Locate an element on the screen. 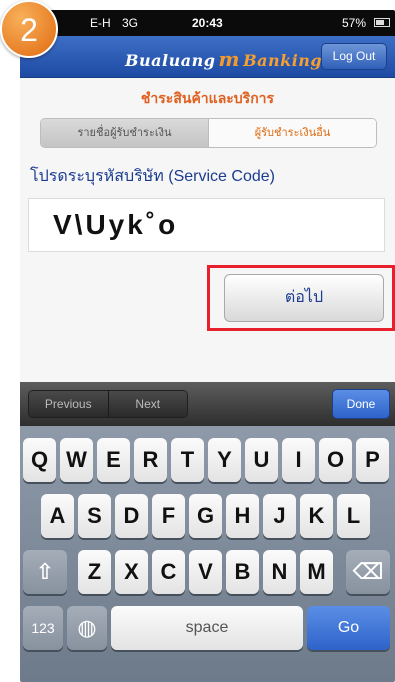 The width and height of the screenshot is (395, 682). keyboard-row-2: A S D F G H J K L is located at coordinates (207, 519).